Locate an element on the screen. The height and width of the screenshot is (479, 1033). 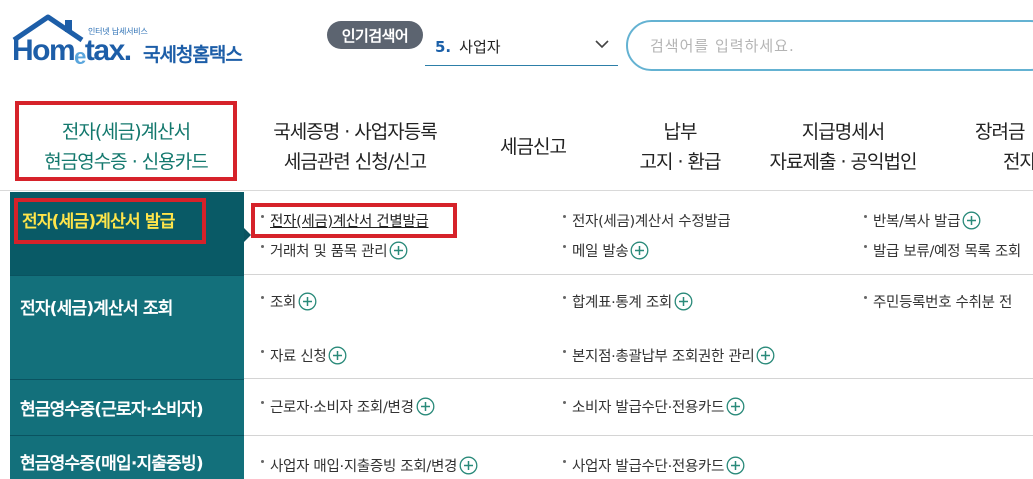
search-box is located at coordinates (829, 45).